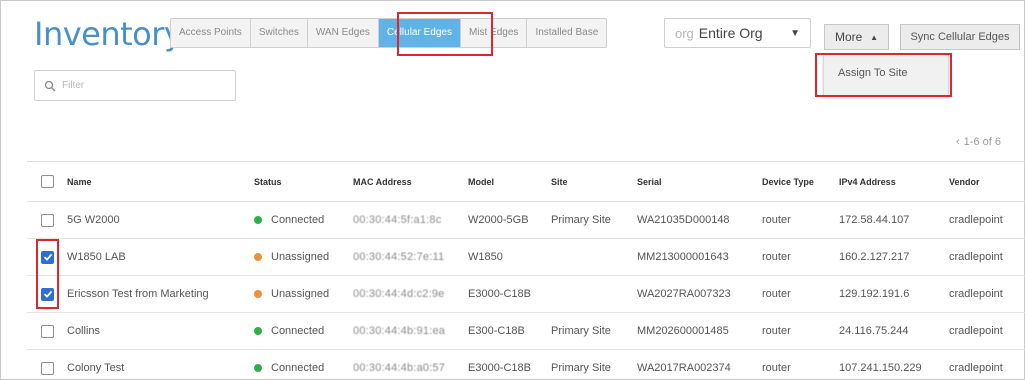 The image size is (1025, 380). Describe the element at coordinates (50, 85) in the screenshot. I see `search-icon` at that location.